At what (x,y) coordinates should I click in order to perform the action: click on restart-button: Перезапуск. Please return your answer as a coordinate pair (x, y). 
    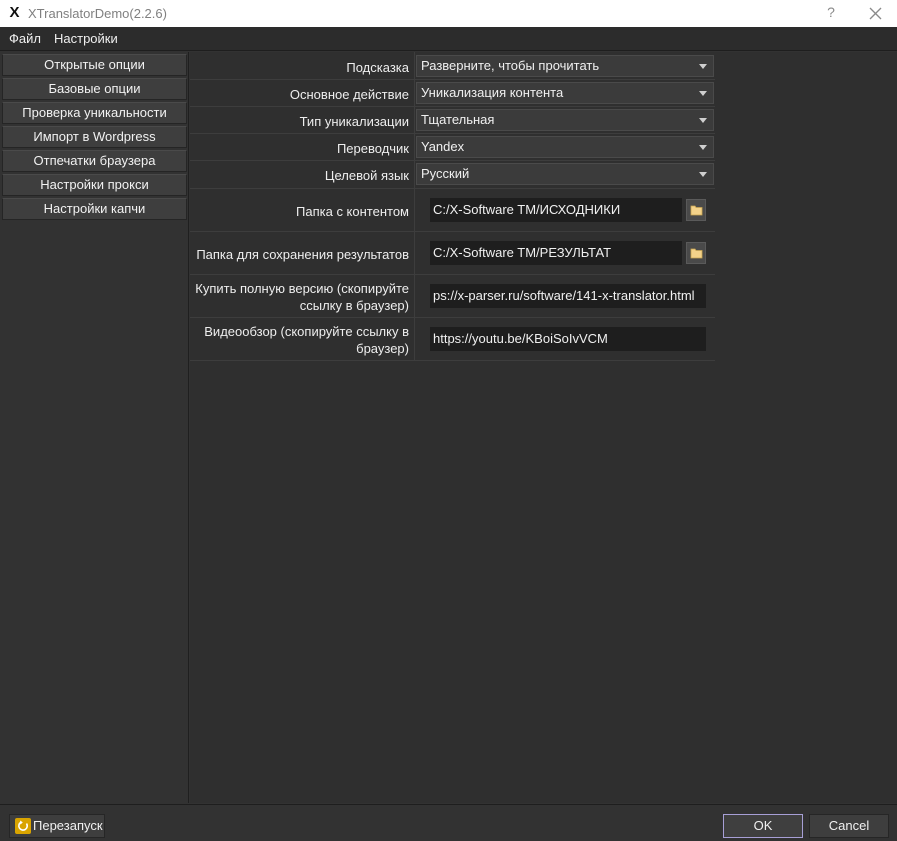
    Looking at the image, I should click on (57, 826).